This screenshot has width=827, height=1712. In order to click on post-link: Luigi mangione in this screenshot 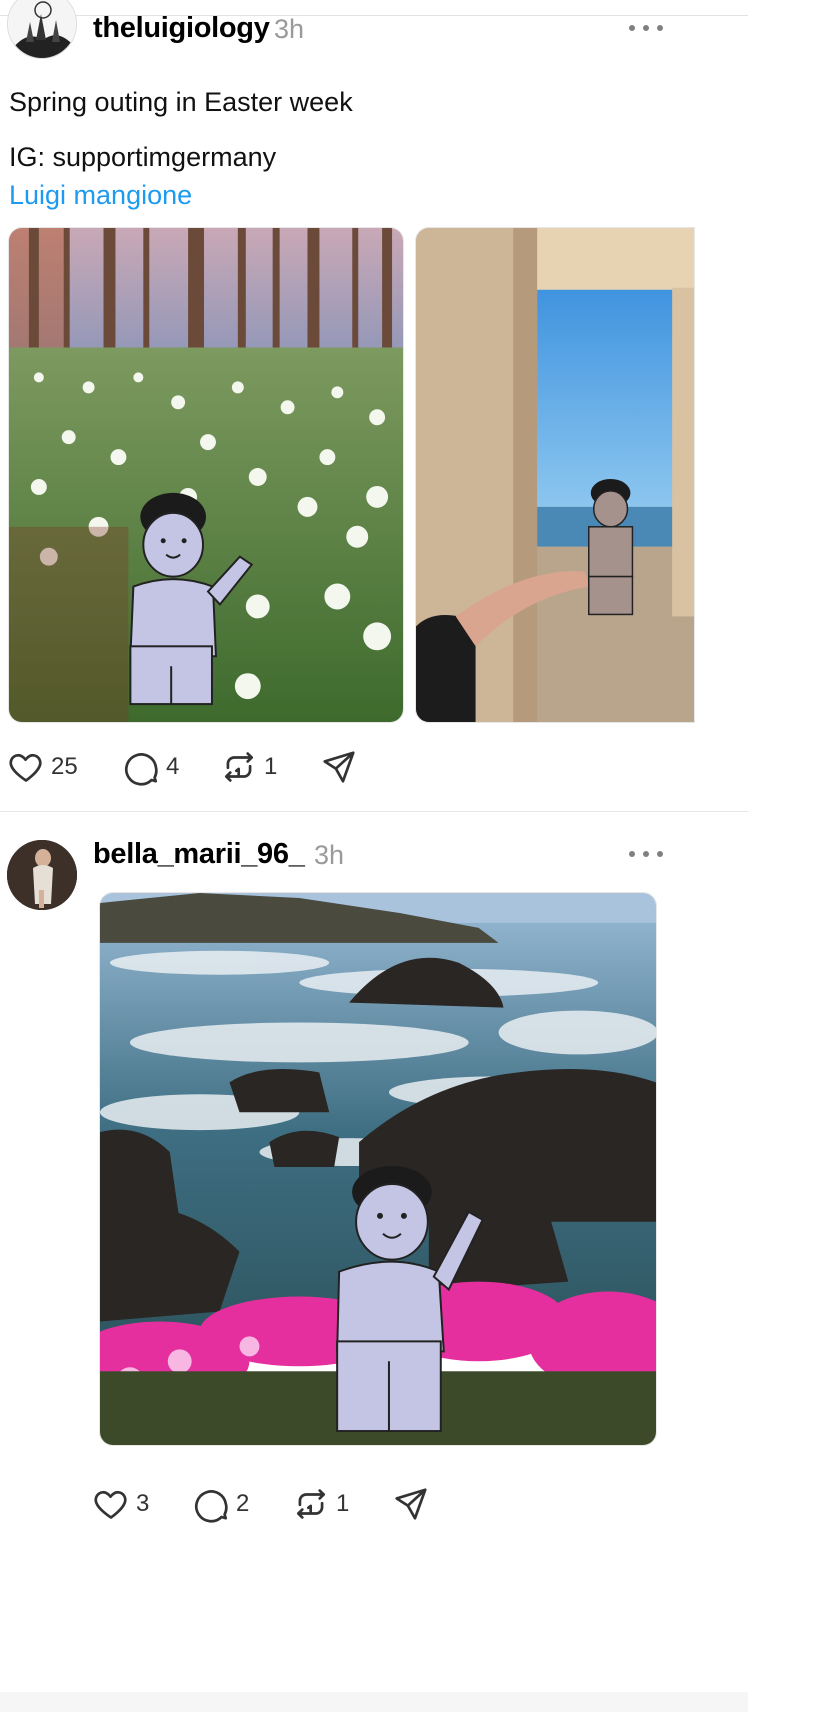, I will do `click(100, 195)`.